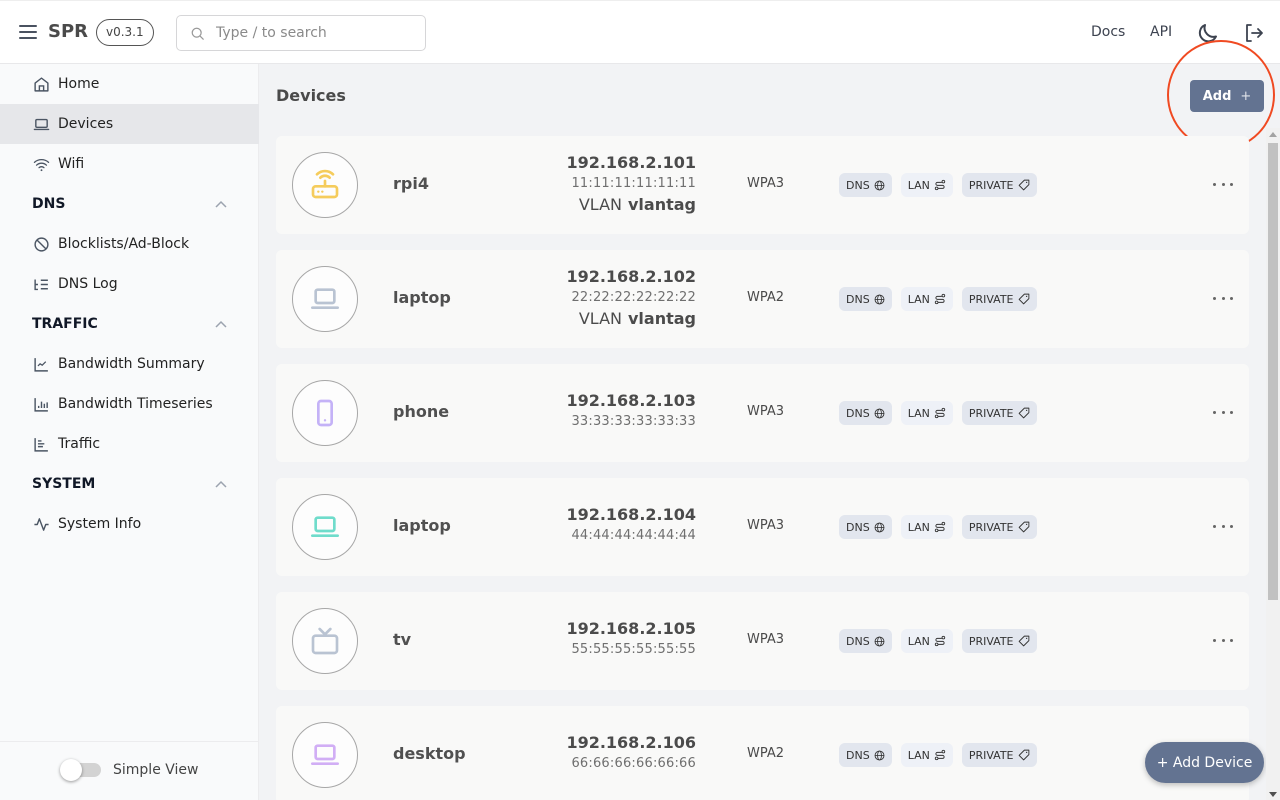 The width and height of the screenshot is (1280, 800). What do you see at coordinates (129, 484) in the screenshot?
I see `sidebar-section-system: SYSTEM` at bounding box center [129, 484].